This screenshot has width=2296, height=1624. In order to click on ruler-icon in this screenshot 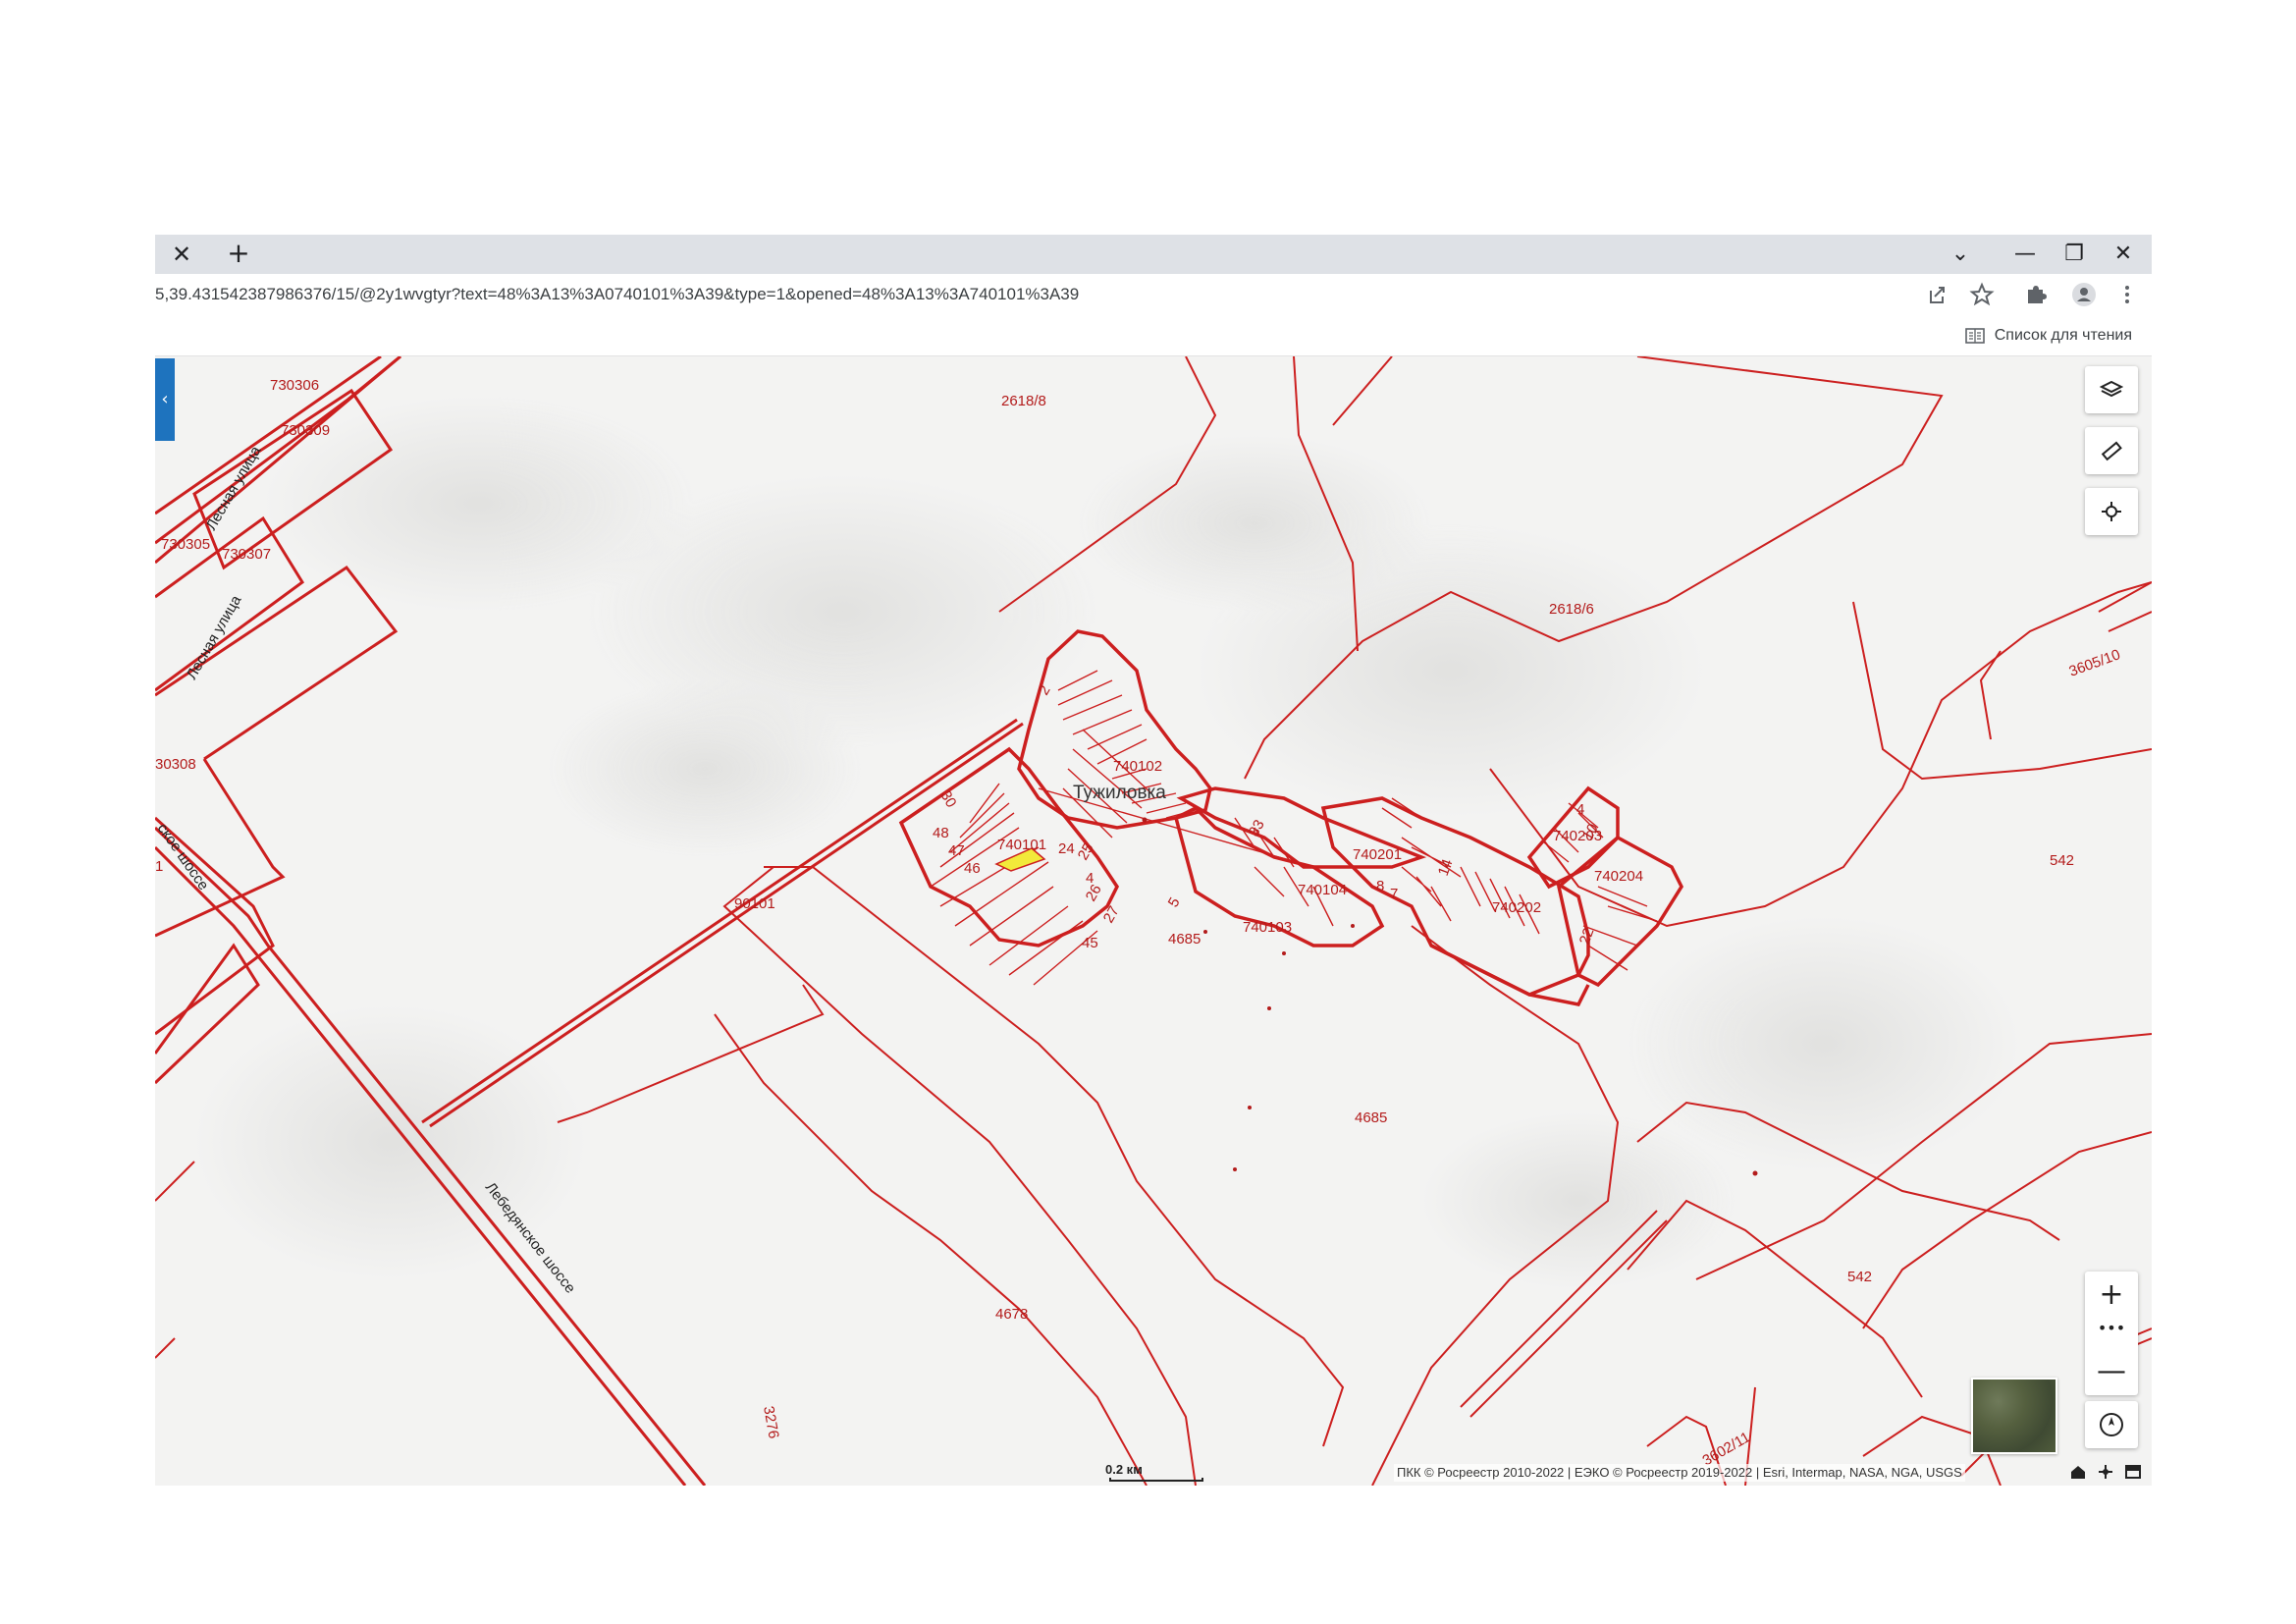, I will do `click(2111, 451)`.